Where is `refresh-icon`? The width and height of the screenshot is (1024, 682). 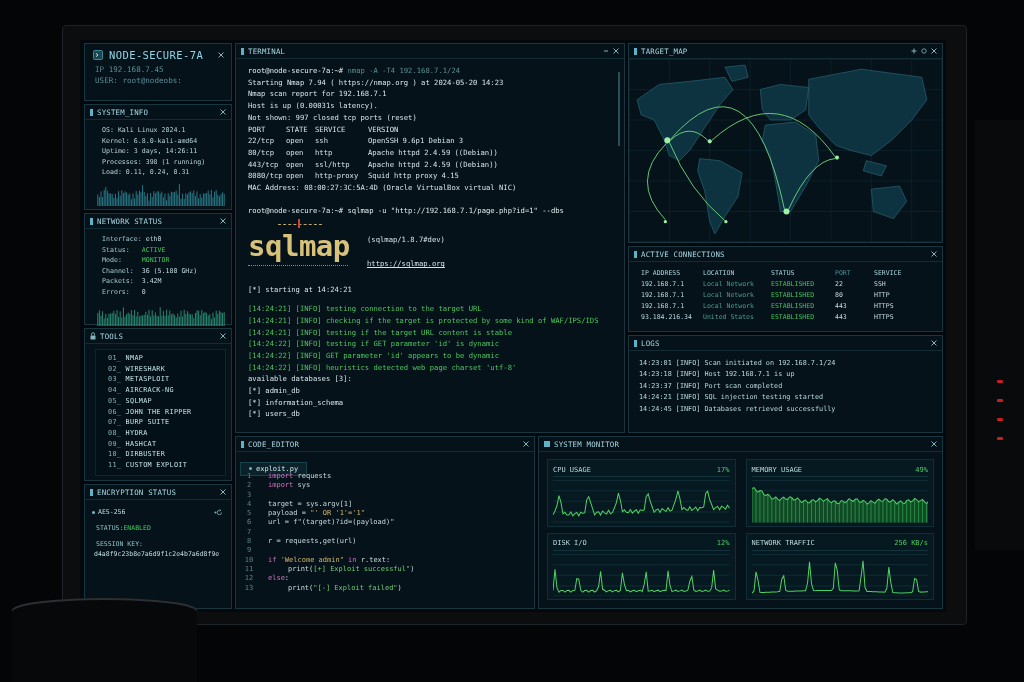
refresh-icon is located at coordinates (218, 512).